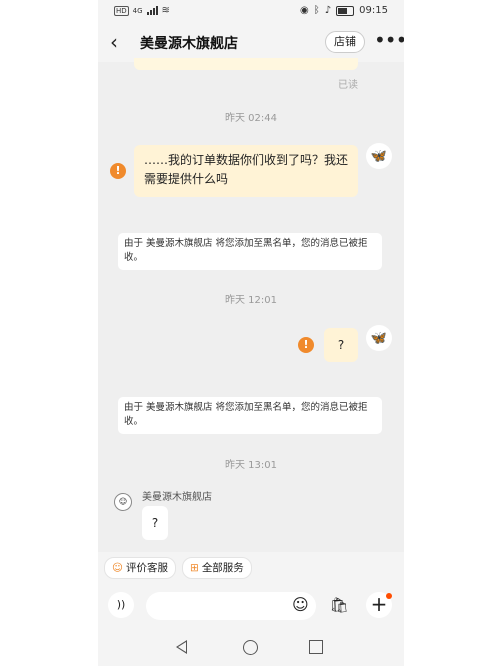 The image size is (500, 666). What do you see at coordinates (316, 10) in the screenshot?
I see `bluetooth-icon: ᛒ` at bounding box center [316, 10].